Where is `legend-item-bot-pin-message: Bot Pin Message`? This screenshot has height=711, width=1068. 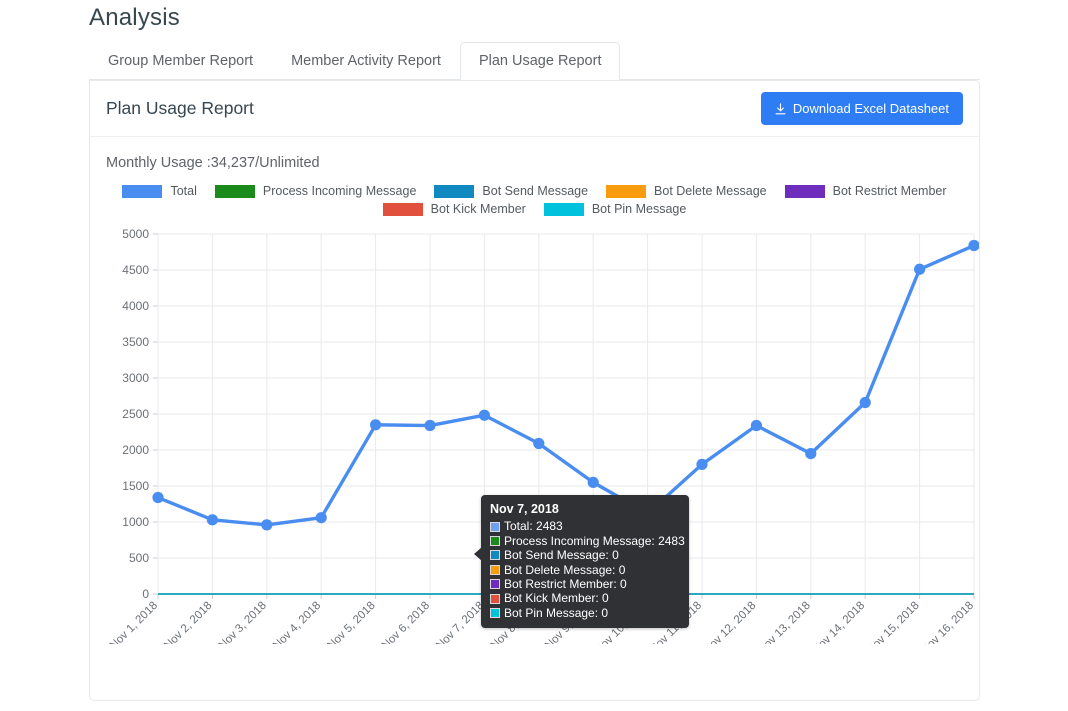
legend-item-bot-pin-message: Bot Pin Message is located at coordinates (615, 209).